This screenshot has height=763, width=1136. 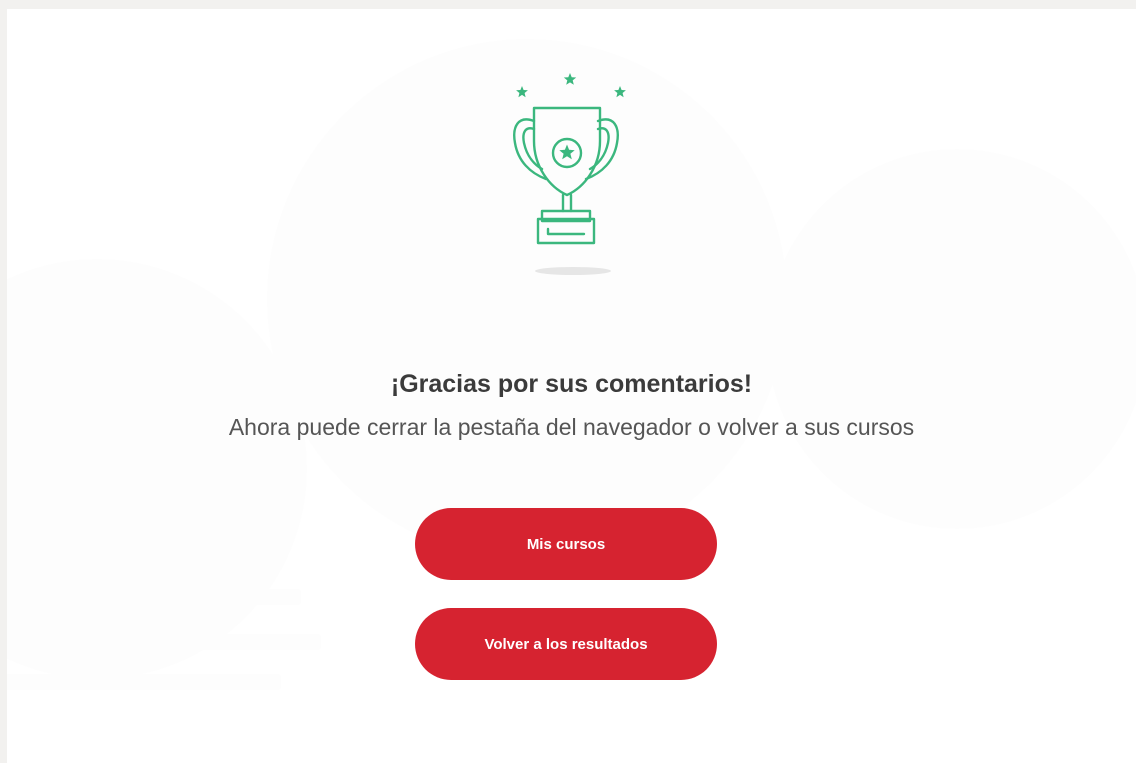 What do you see at coordinates (569, 174) in the screenshot?
I see `trophy-icon` at bounding box center [569, 174].